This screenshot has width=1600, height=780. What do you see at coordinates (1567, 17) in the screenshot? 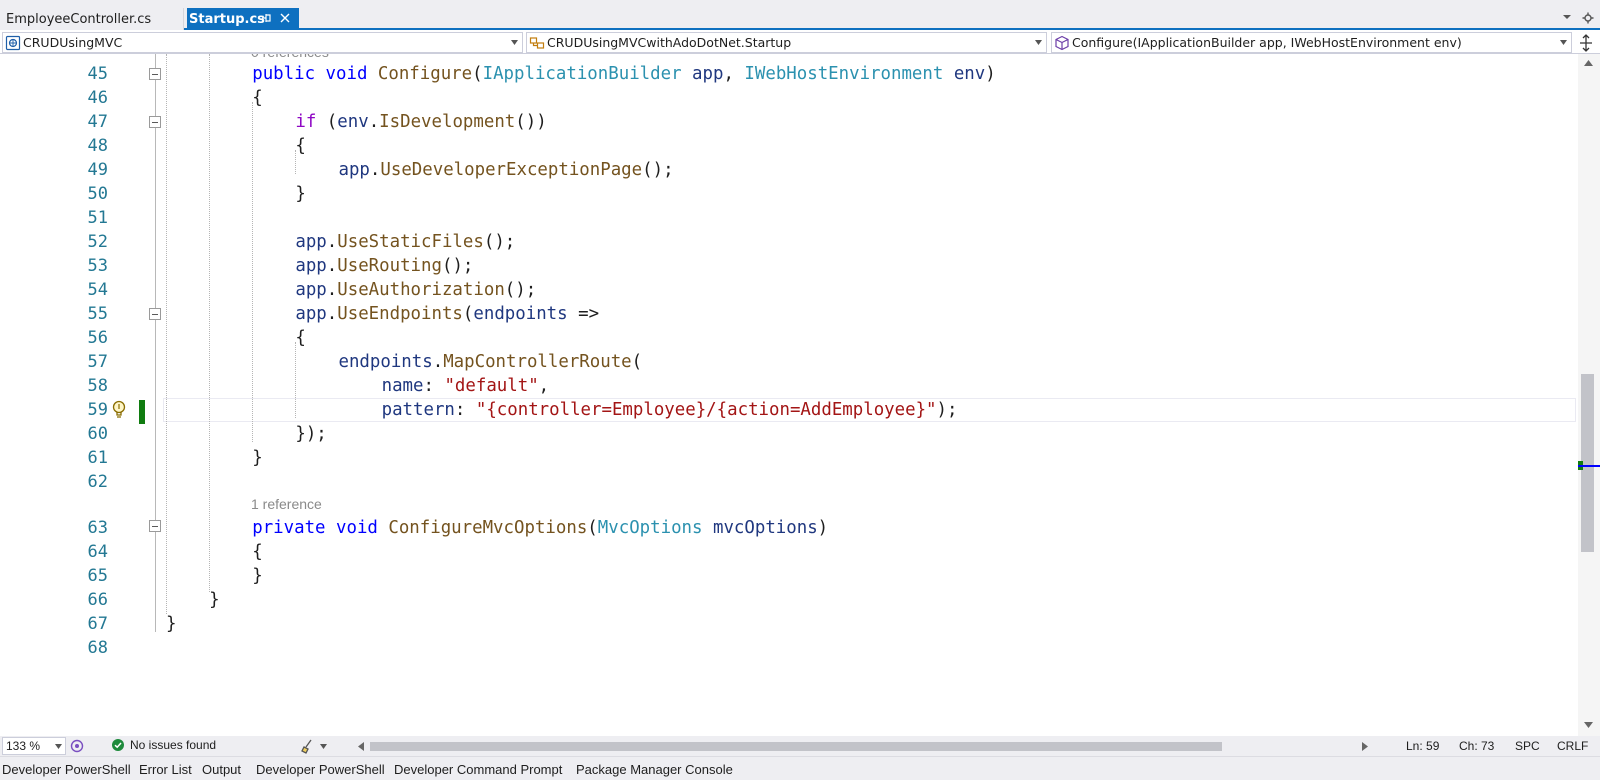
I see `tab-overflow-icon` at bounding box center [1567, 17].